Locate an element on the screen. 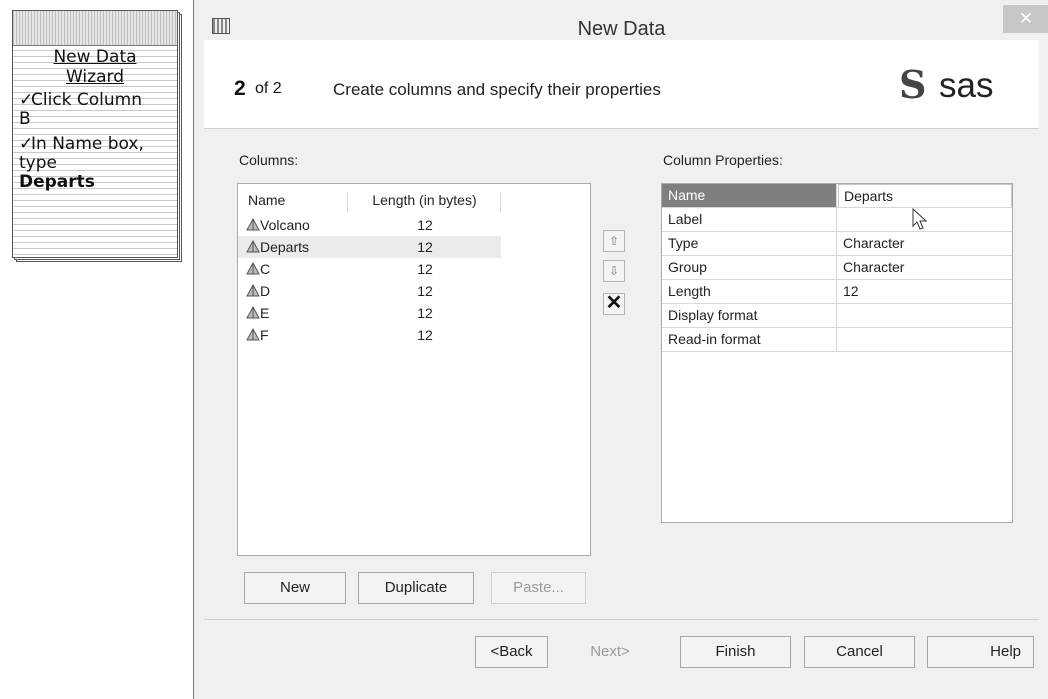  notepad-step-2-line1: In Name box, is located at coordinates (87, 144).